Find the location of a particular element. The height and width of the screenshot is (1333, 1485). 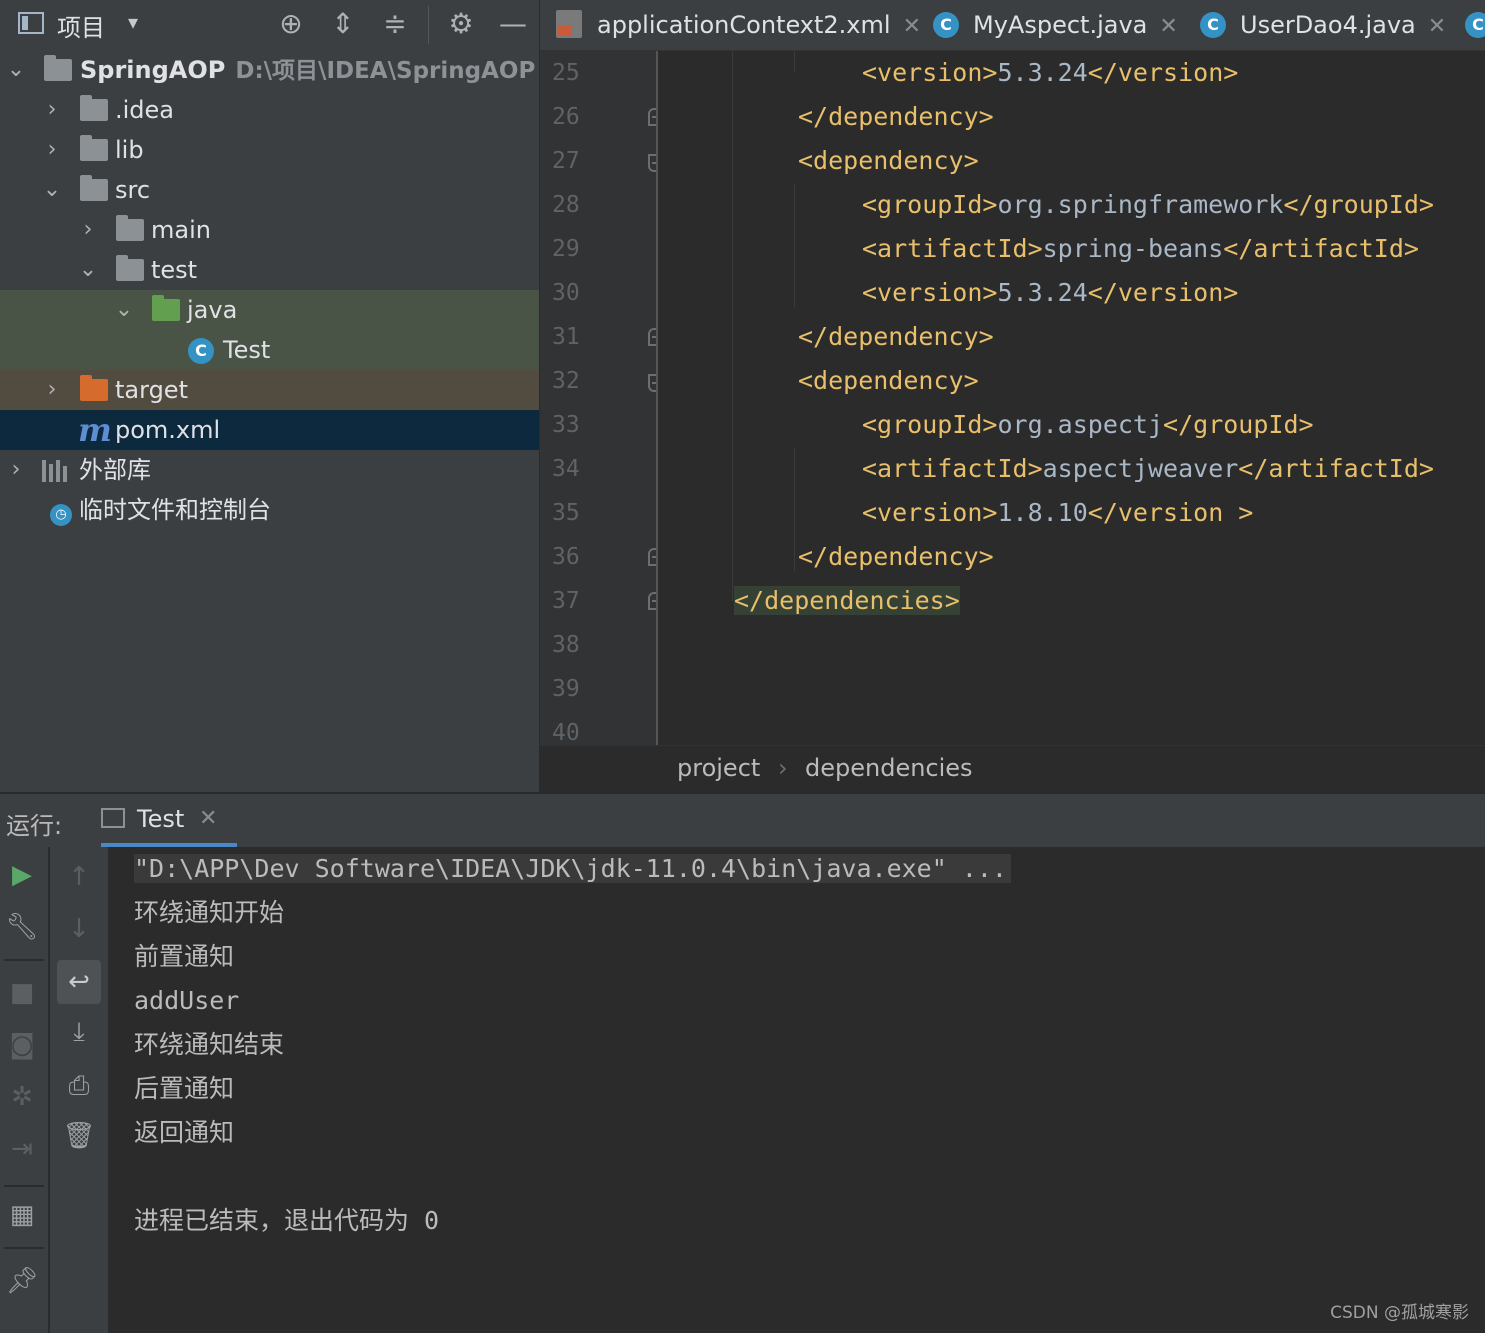

console-window-icon is located at coordinates (113, 818).